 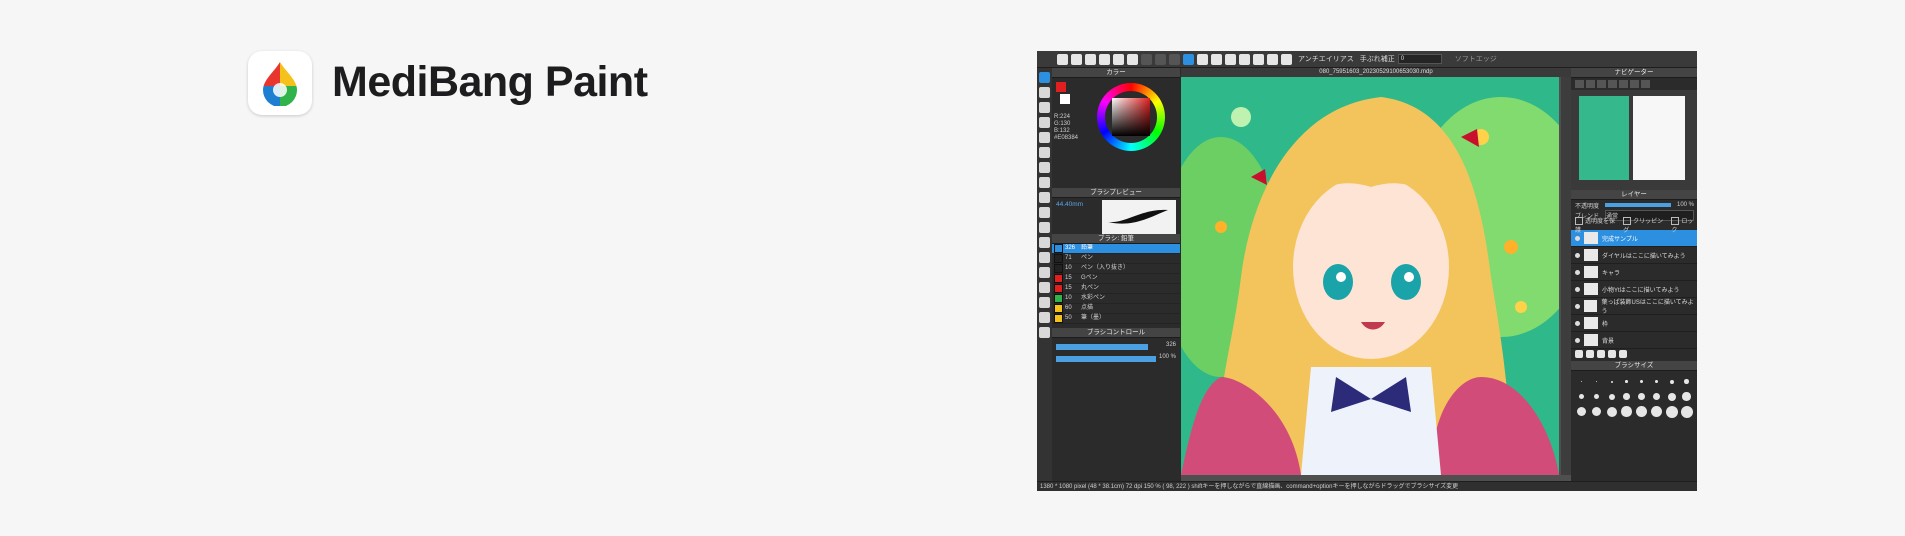 I want to click on eraser-tool-icon, so click(x=1044, y=92).